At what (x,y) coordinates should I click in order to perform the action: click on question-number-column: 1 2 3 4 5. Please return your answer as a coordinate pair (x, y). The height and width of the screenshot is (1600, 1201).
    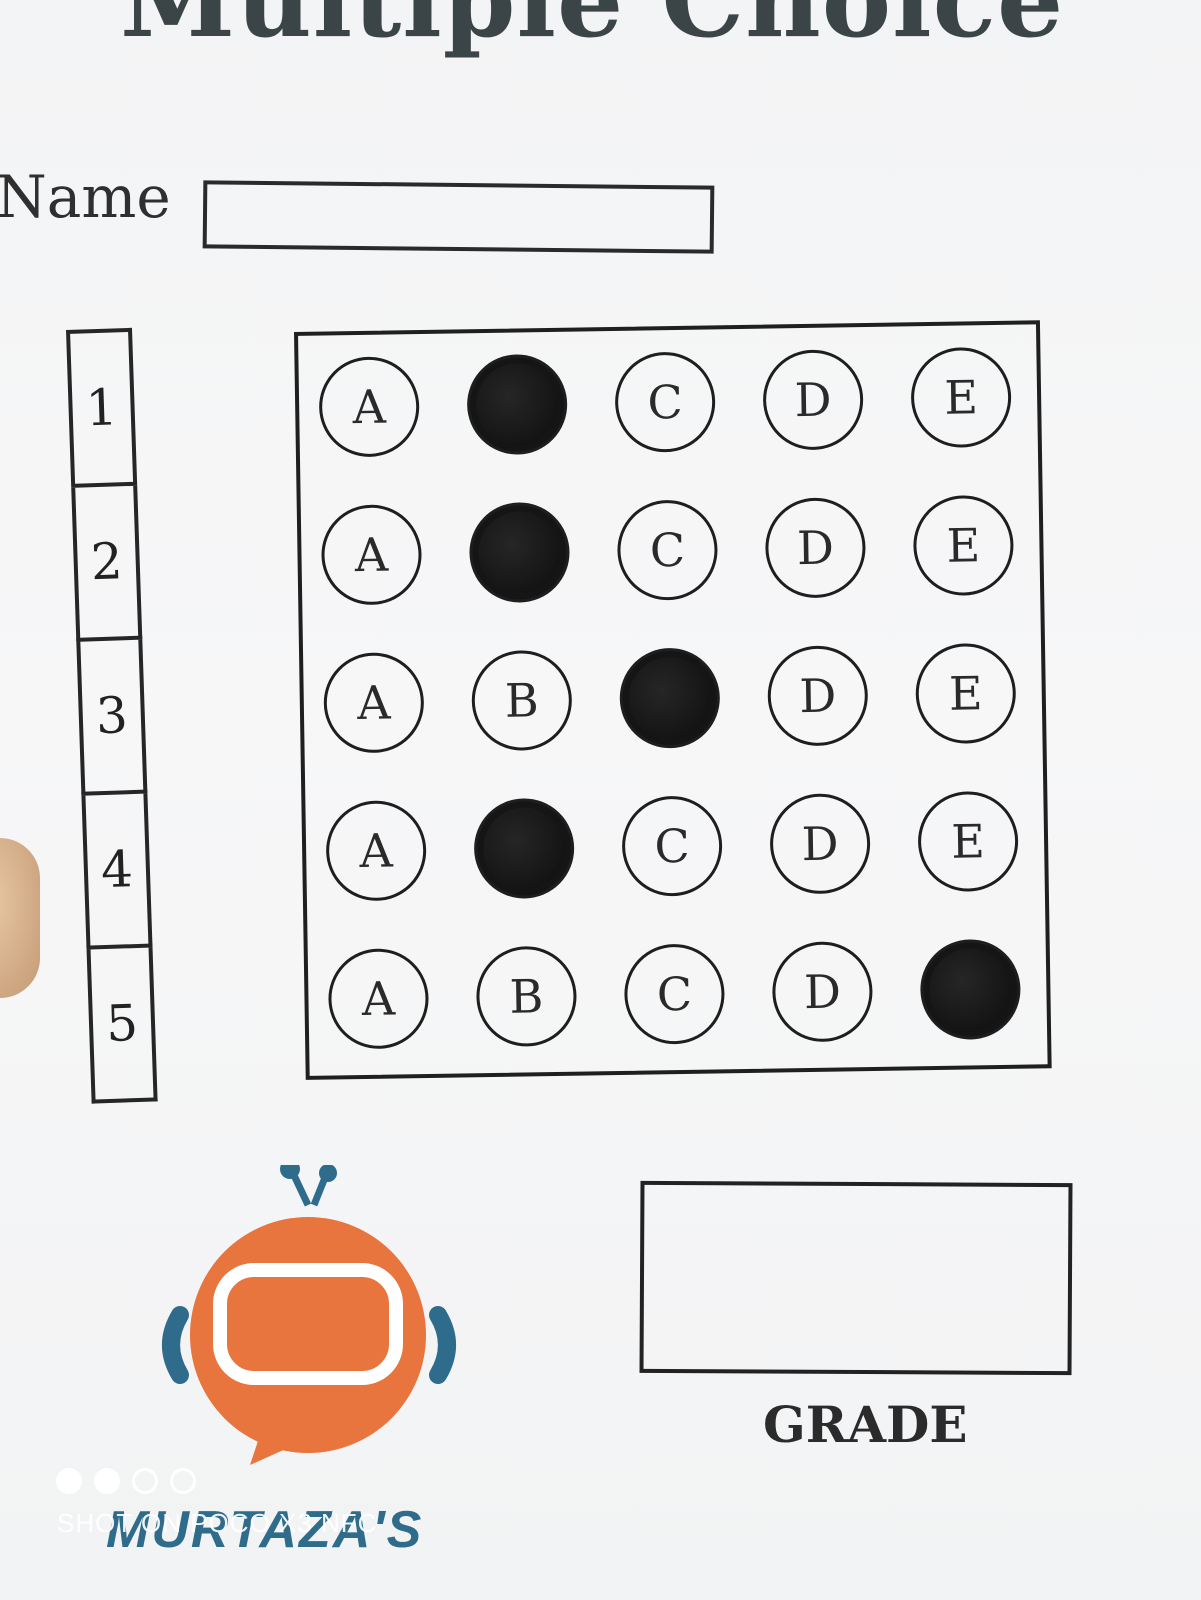
    Looking at the image, I should click on (112, 715).